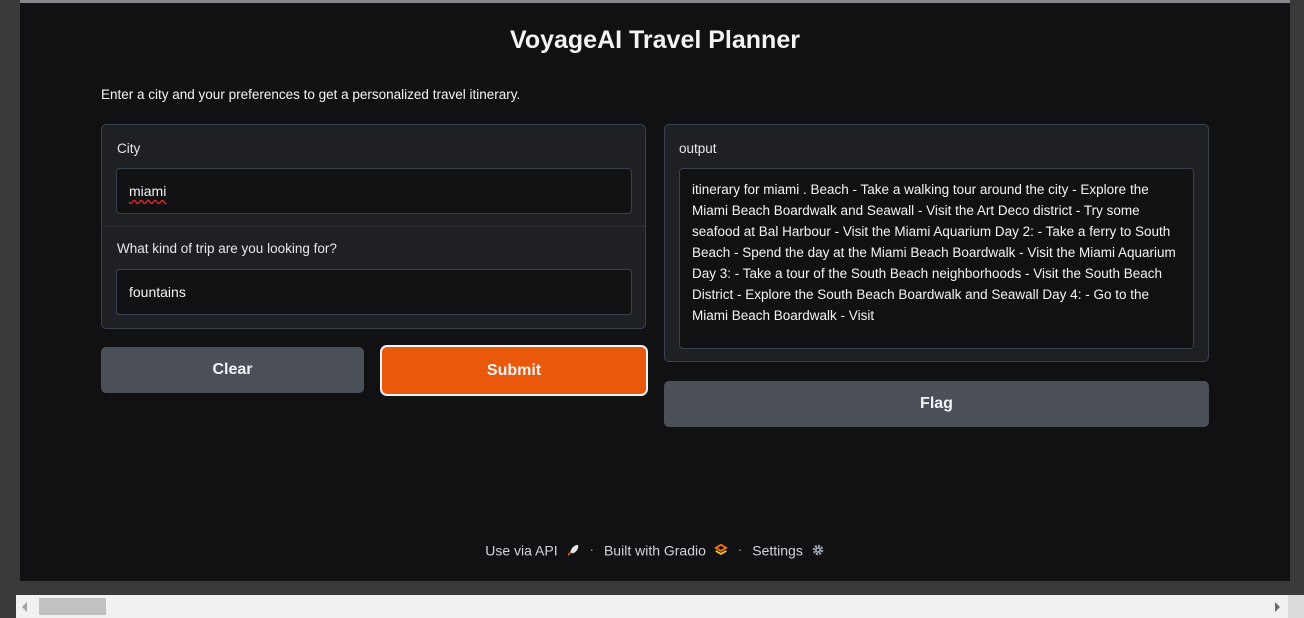 The width and height of the screenshot is (1304, 618). Describe the element at coordinates (1296, 606) in the screenshot. I see `scrollbar-corner` at that location.